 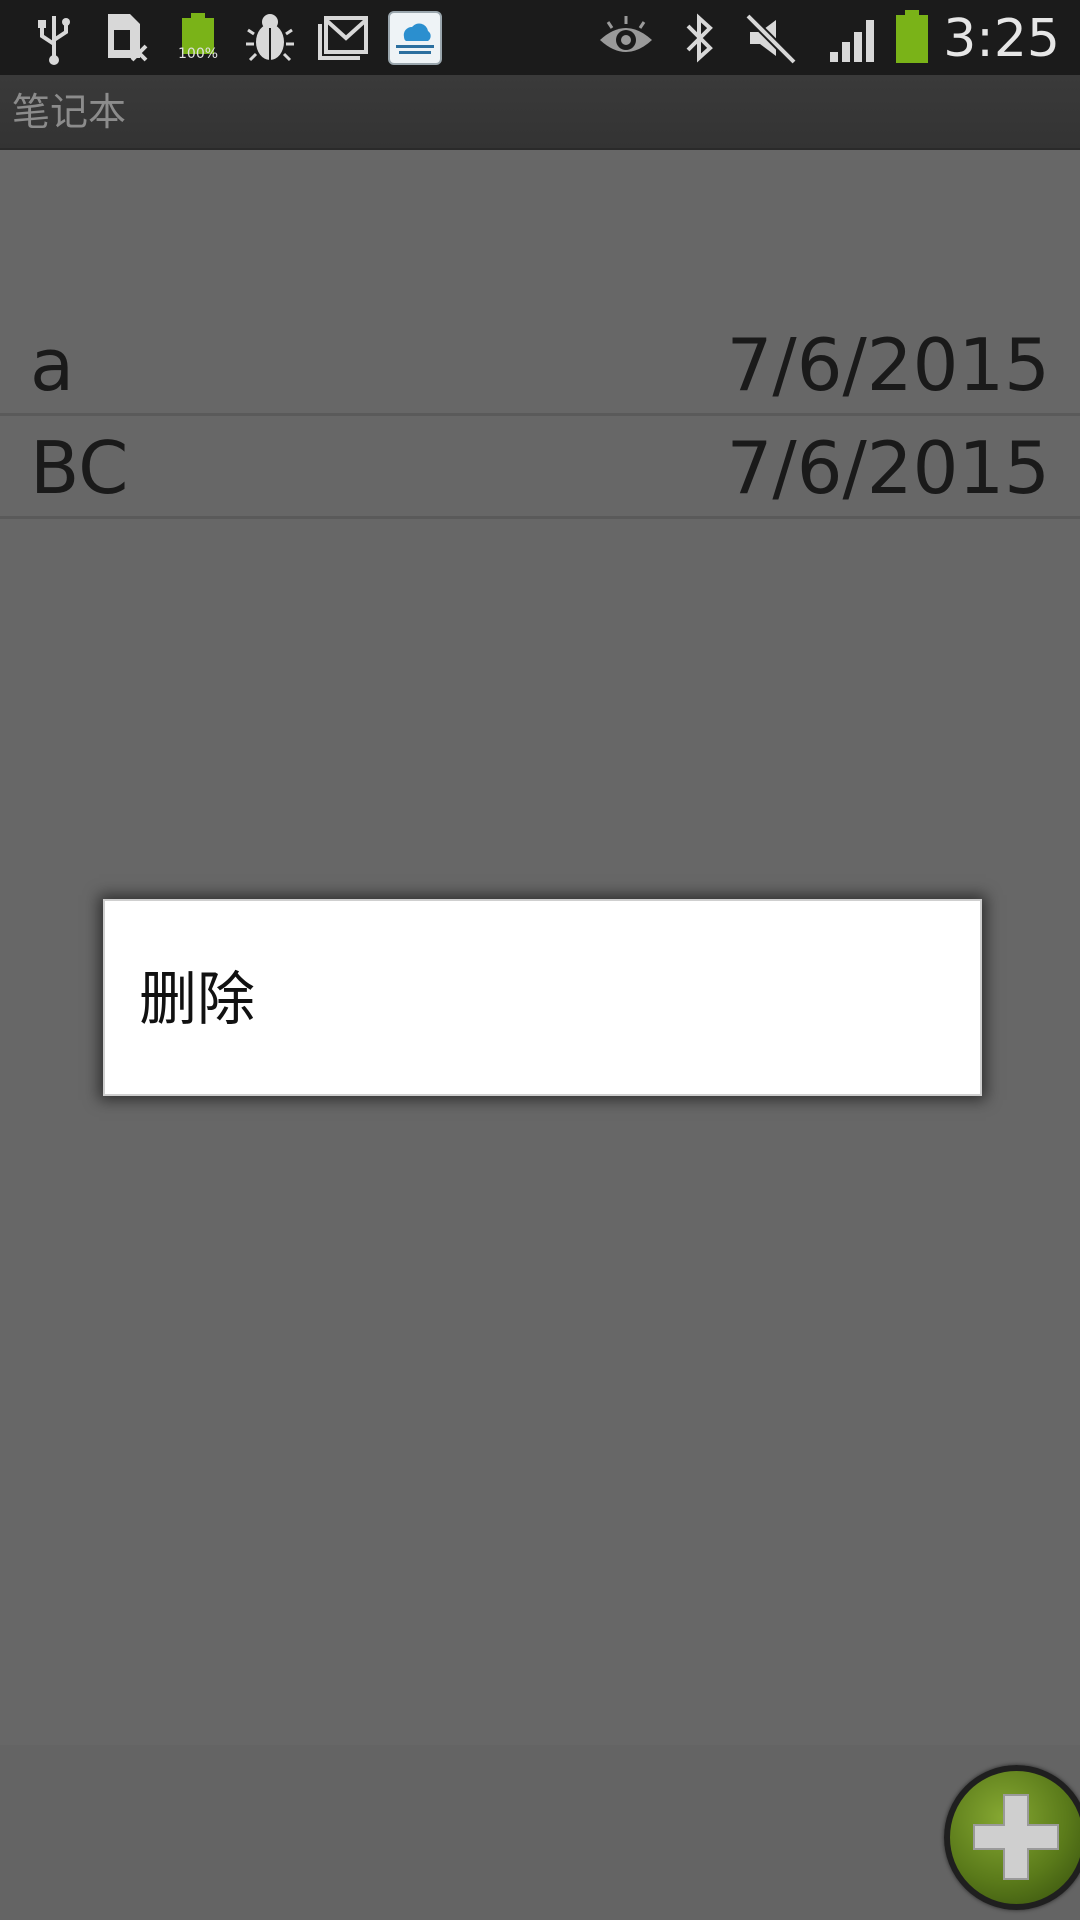 I want to click on bluetooth-icon, so click(x=699, y=38).